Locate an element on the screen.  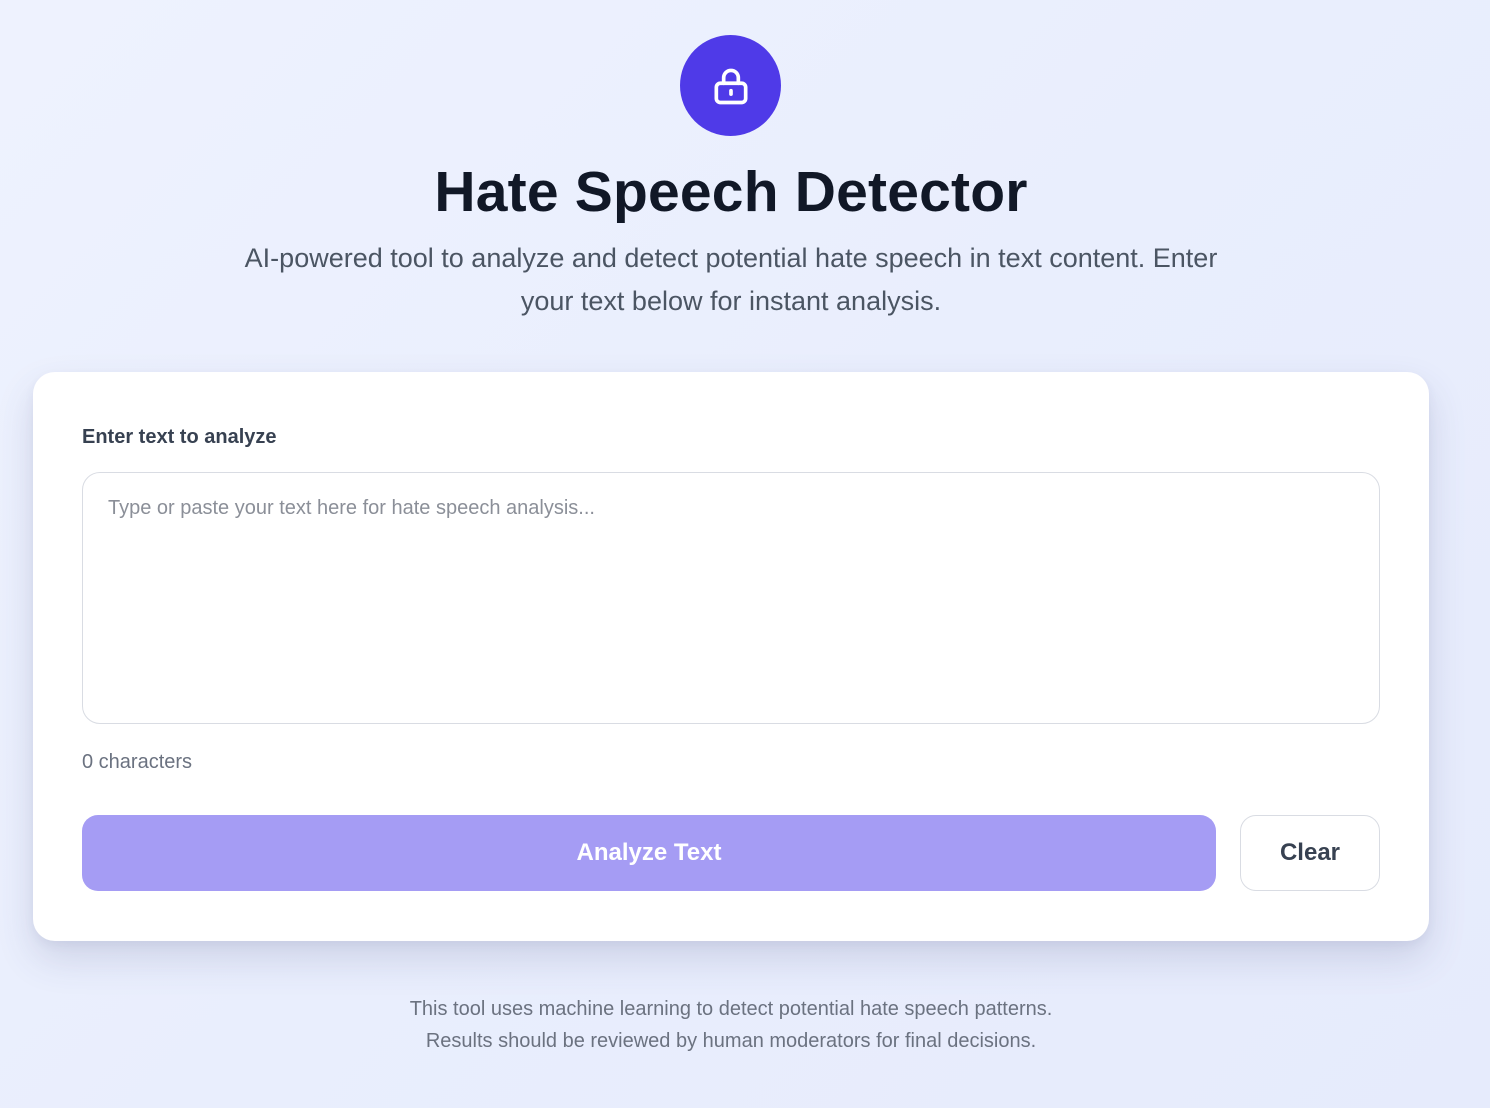
text-input-label: Enter text to analyze is located at coordinates (179, 437).